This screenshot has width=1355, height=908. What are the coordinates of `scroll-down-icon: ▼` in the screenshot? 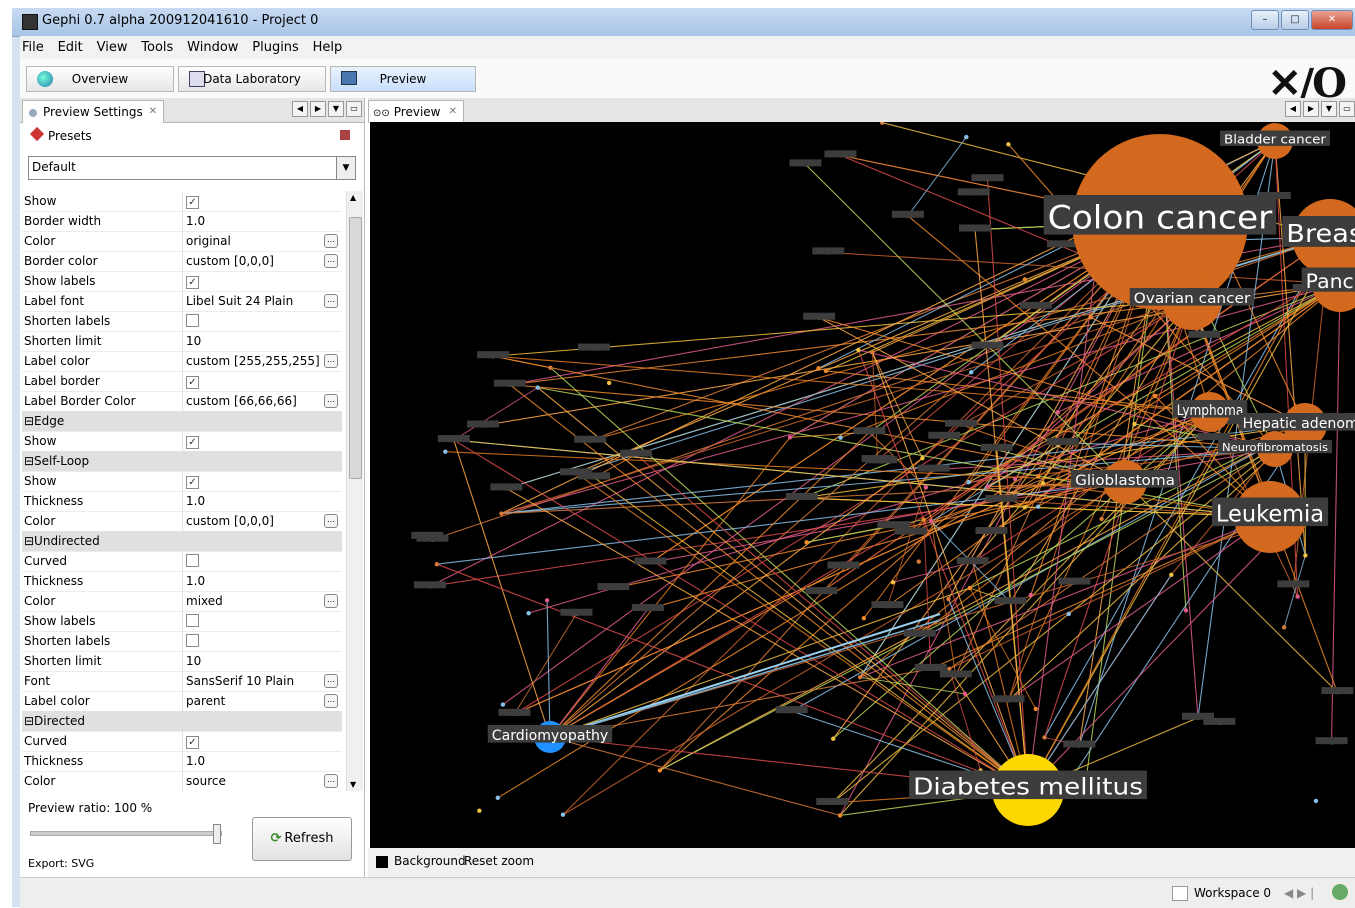 It's located at (353, 784).